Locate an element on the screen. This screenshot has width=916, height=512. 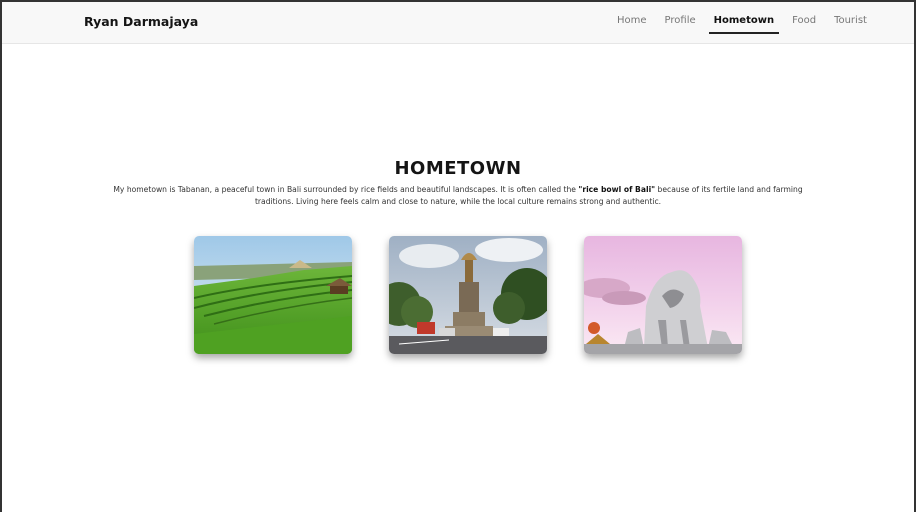
nav-item-profile: Profile is located at coordinates (680, 20).